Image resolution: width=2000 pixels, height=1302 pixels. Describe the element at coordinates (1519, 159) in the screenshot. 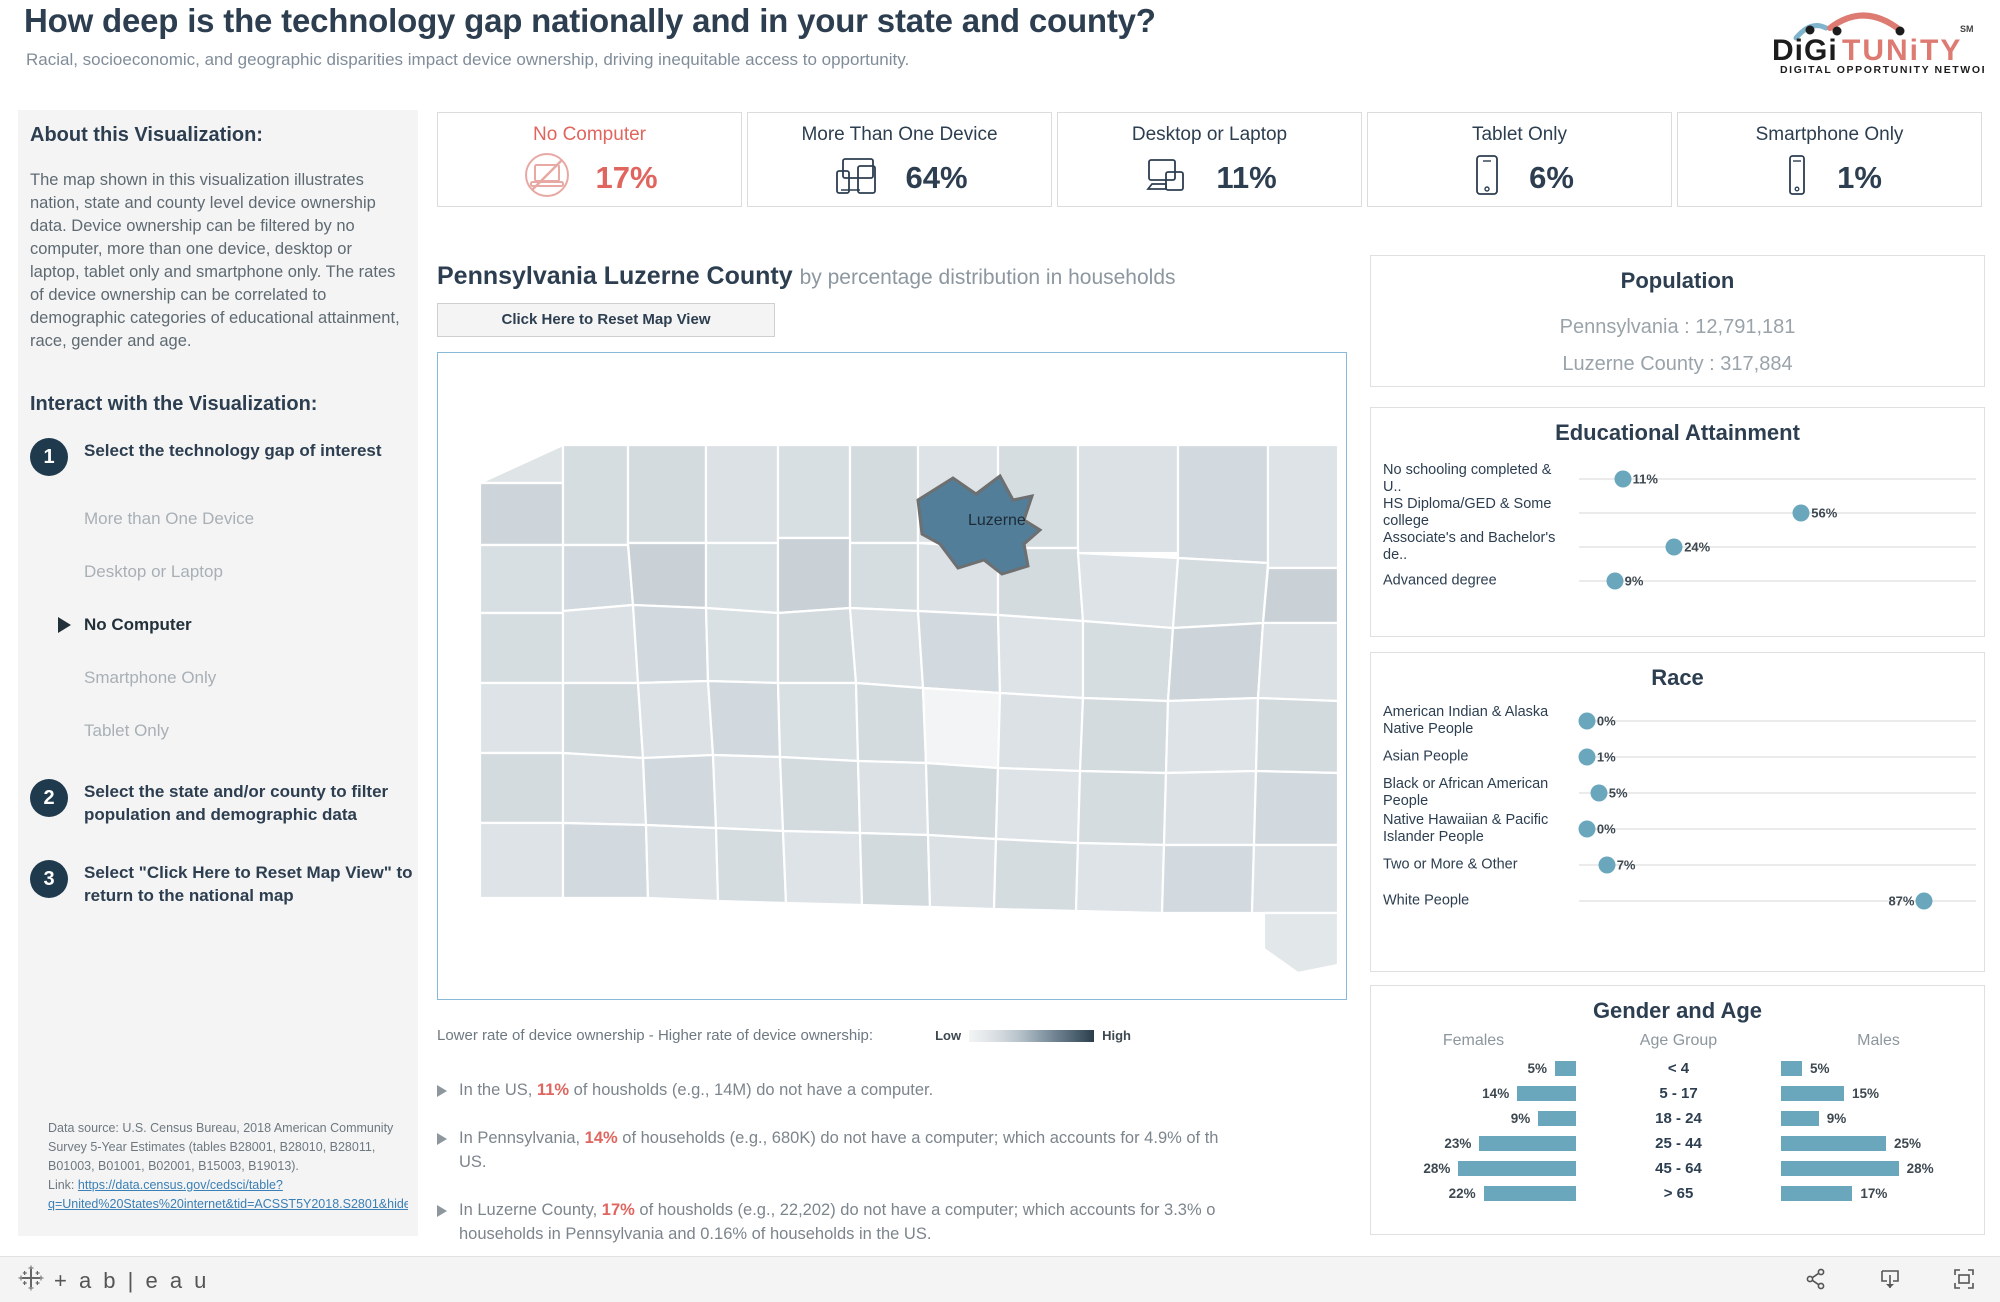

I see `kpi-card-tablet-only: Tablet Only 6%` at that location.